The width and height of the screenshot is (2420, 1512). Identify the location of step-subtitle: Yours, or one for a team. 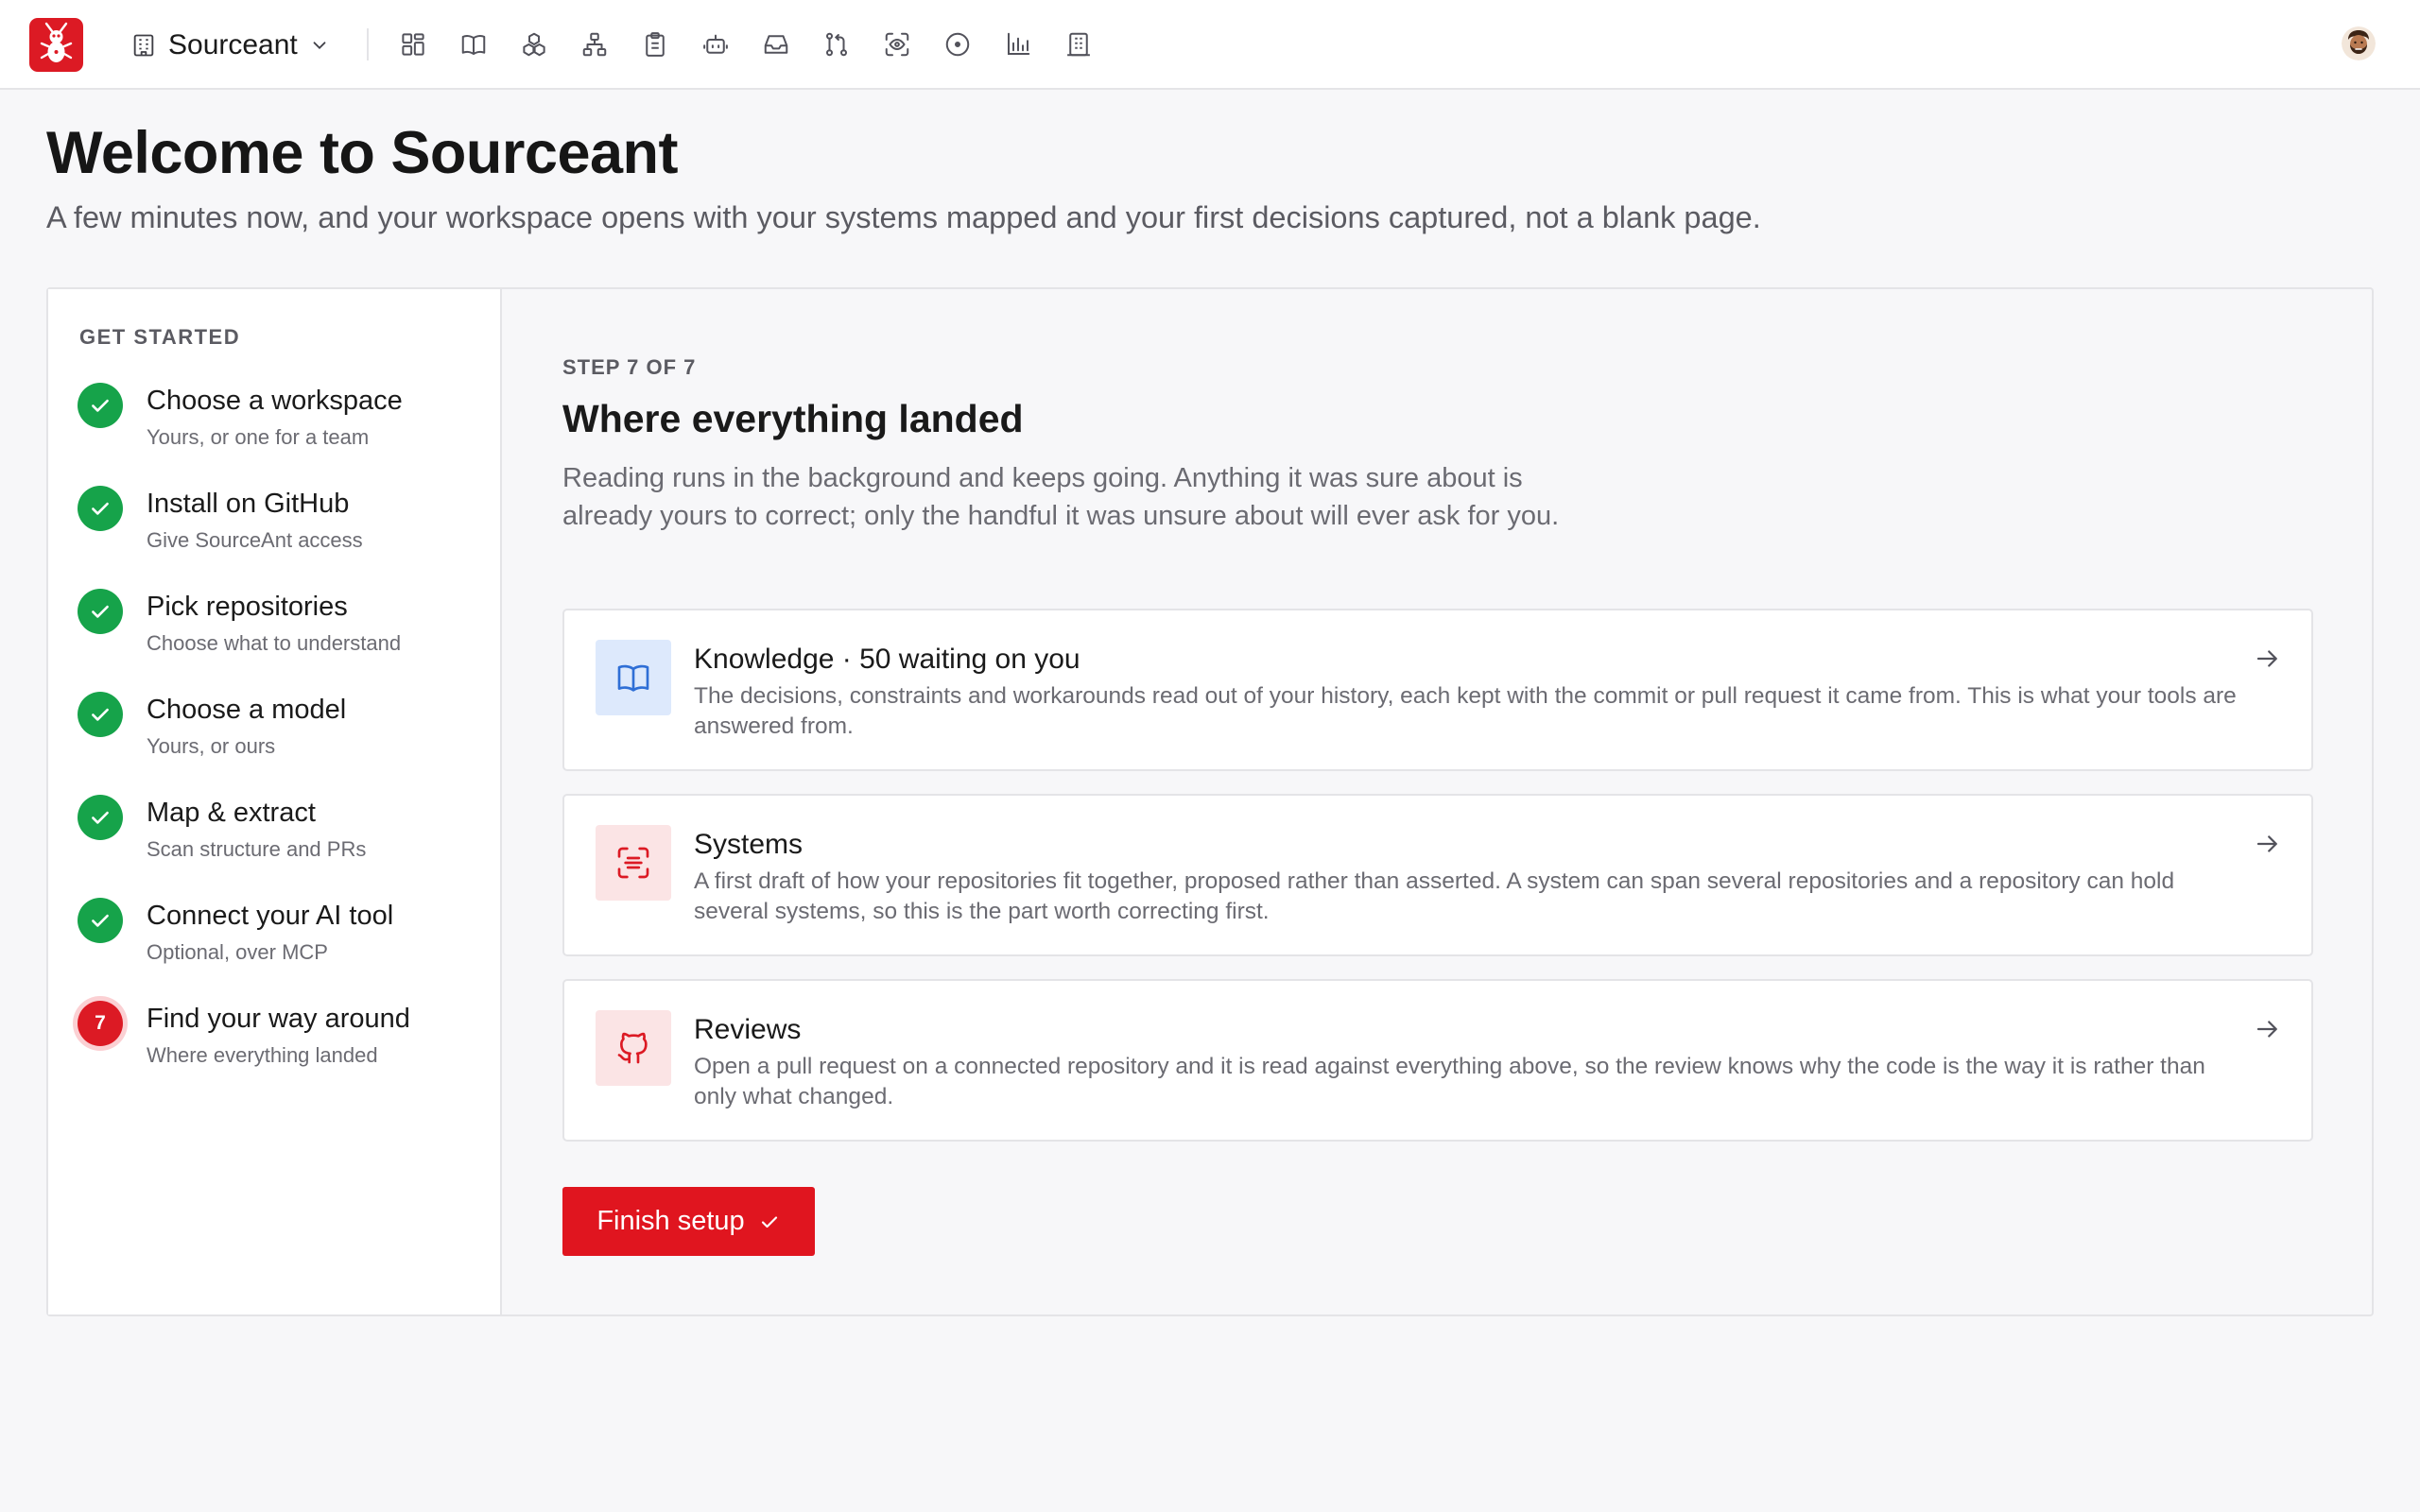
(258, 437).